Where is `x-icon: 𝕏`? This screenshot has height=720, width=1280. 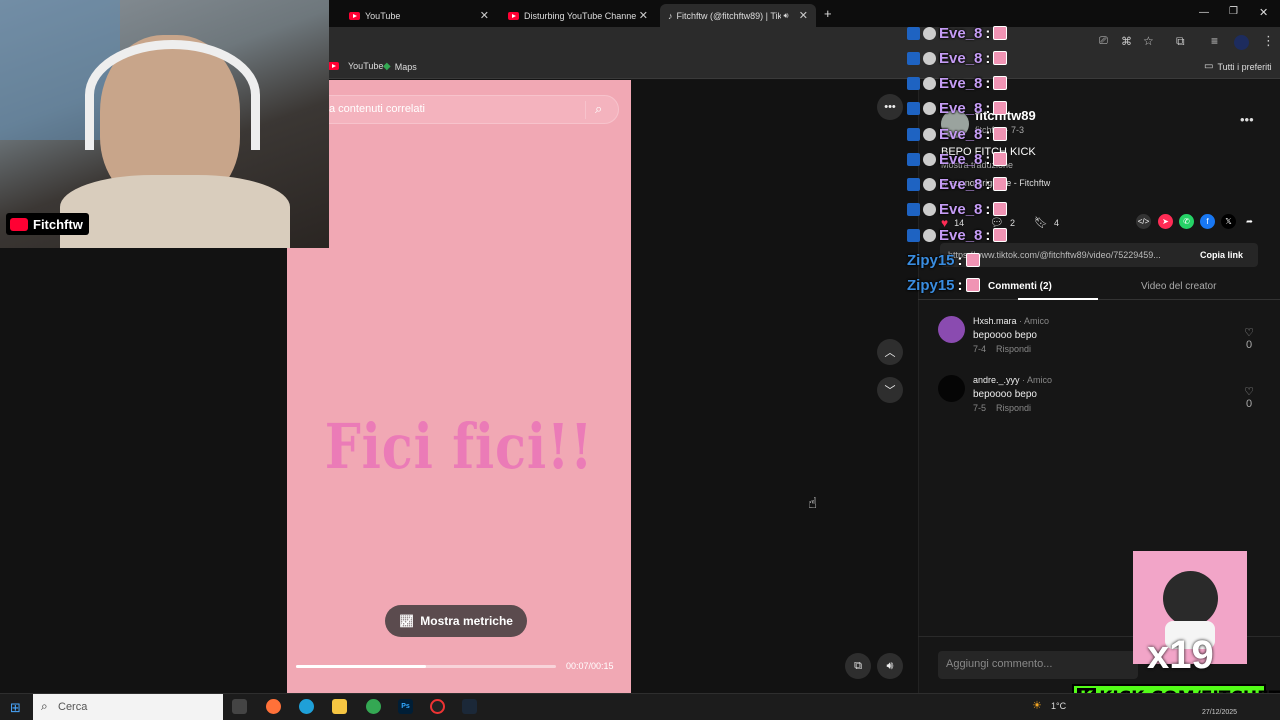 x-icon: 𝕏 is located at coordinates (1228, 221).